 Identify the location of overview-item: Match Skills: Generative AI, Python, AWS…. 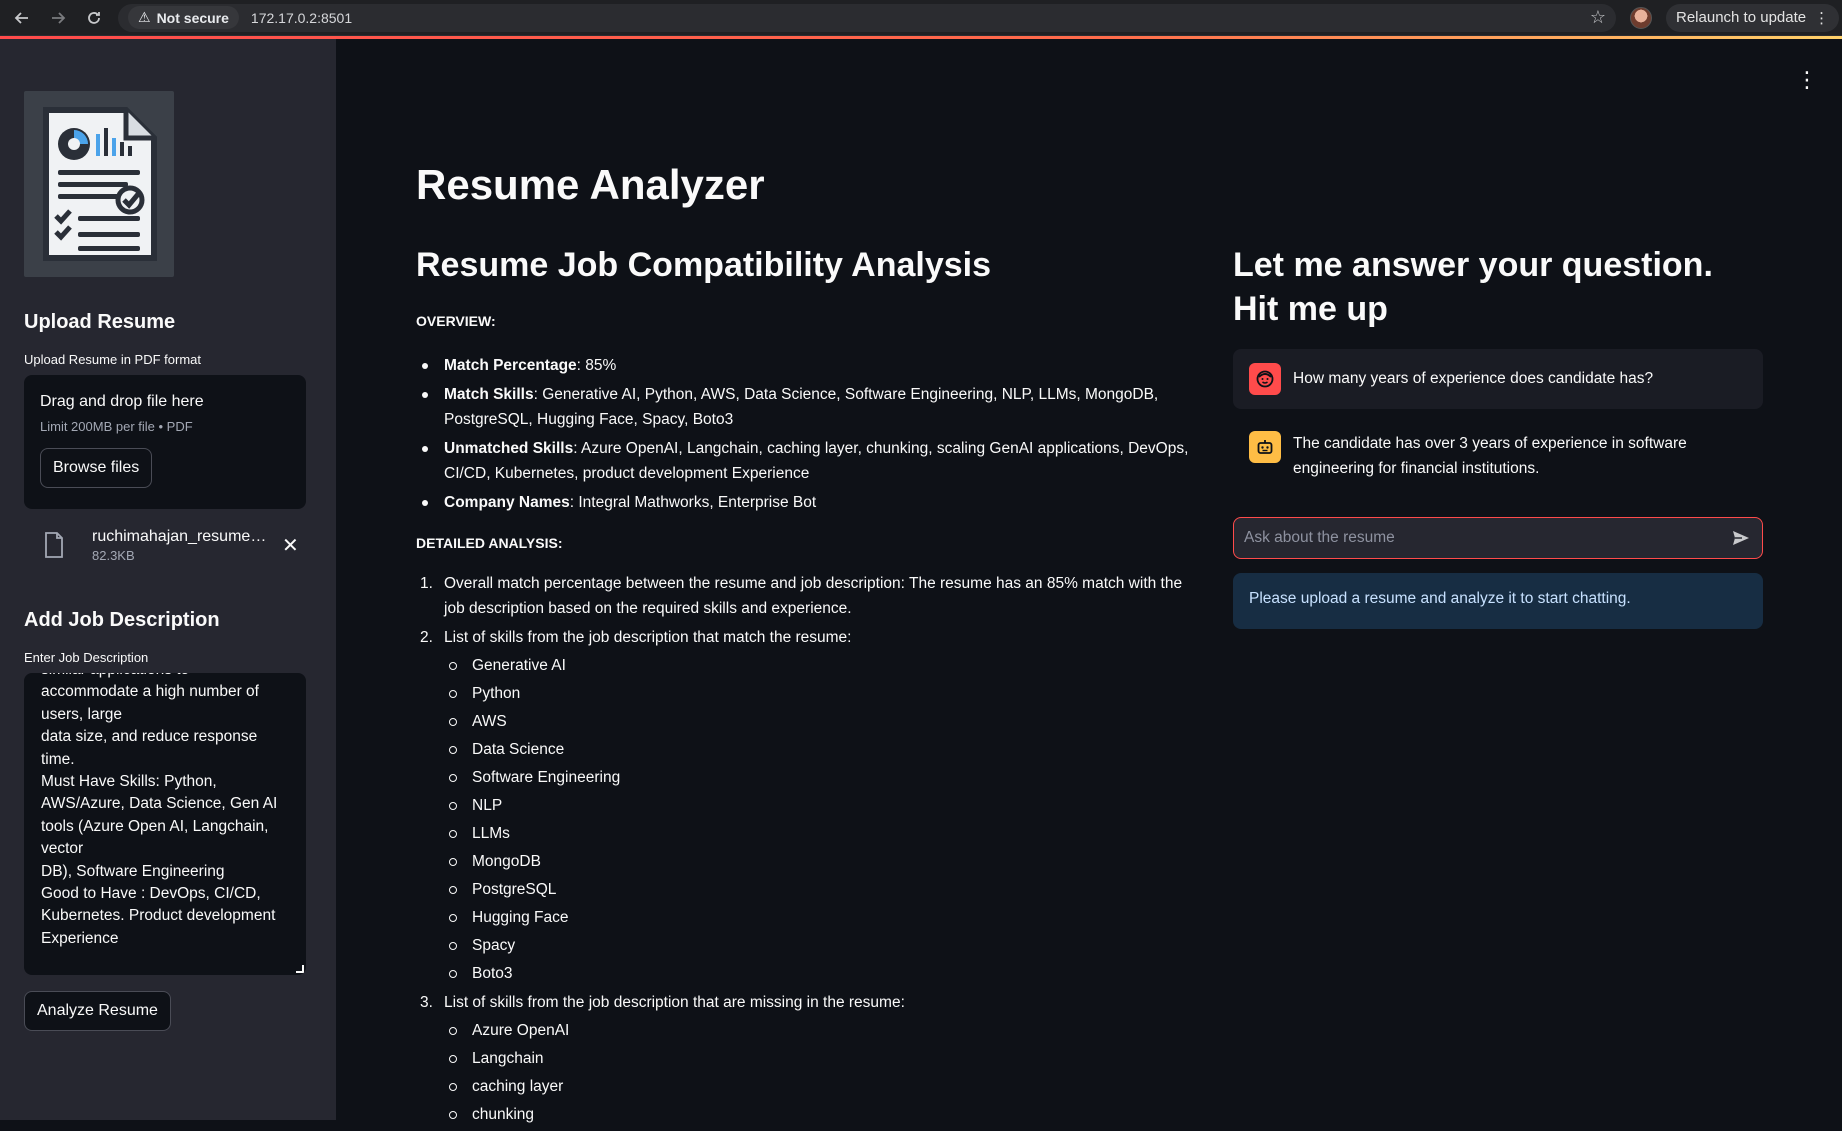
(809, 407).